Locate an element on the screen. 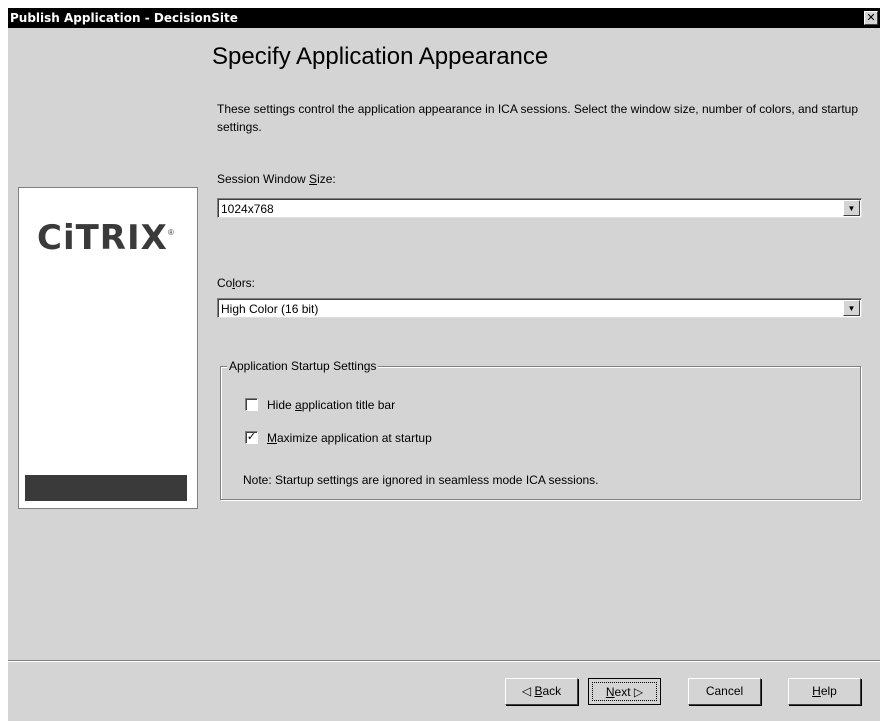  next-button: Next ▷ is located at coordinates (624, 691).